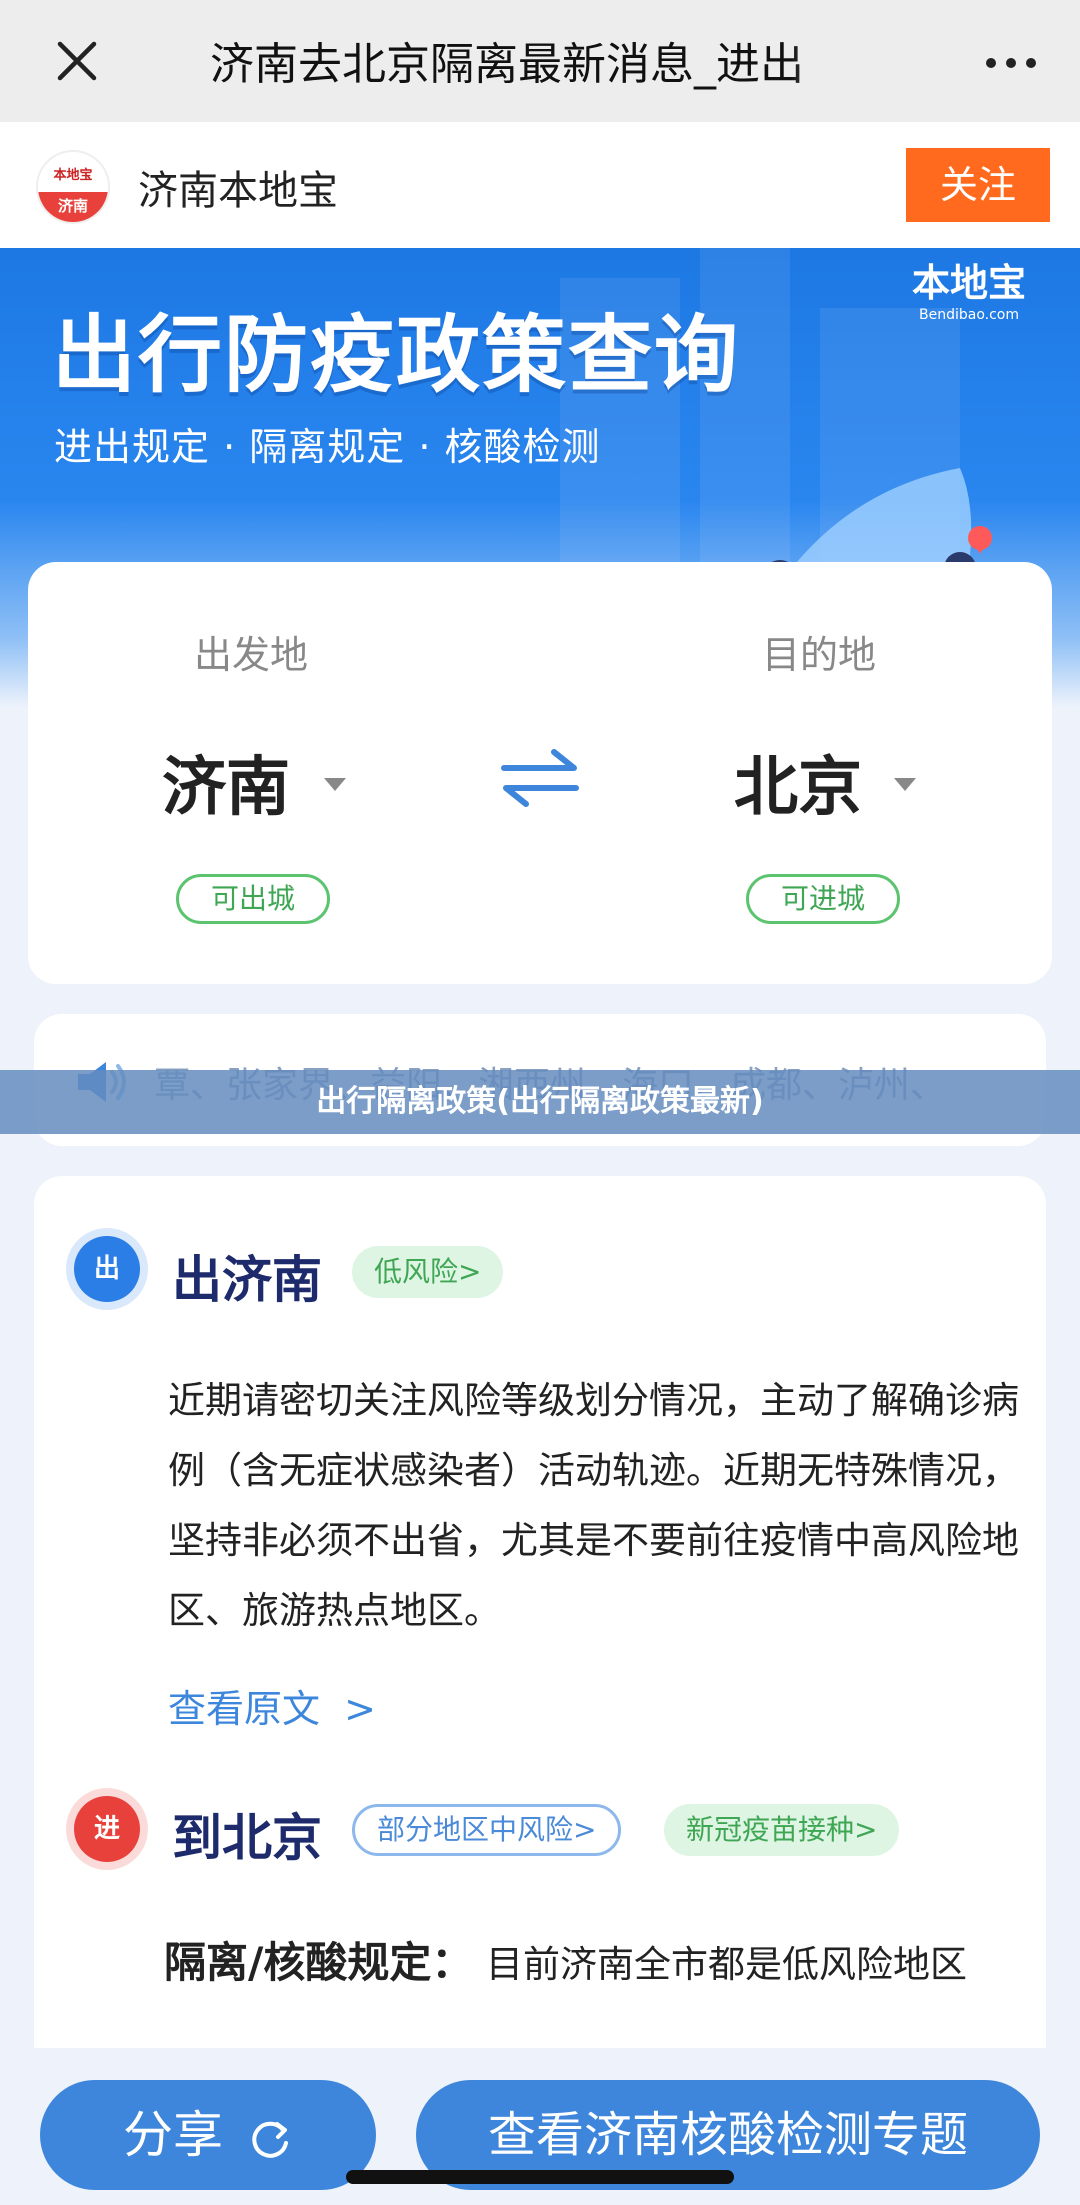 The height and width of the screenshot is (2205, 1080). What do you see at coordinates (540, 1102) in the screenshot?
I see `caption-overlay: 出行隔离政策(出行隔离政策最新)` at bounding box center [540, 1102].